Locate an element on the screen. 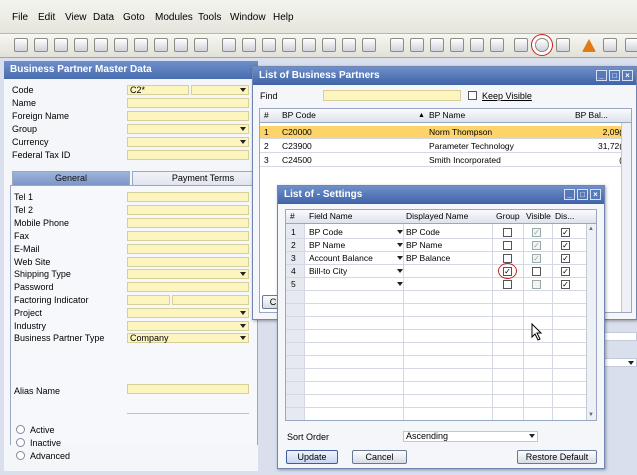 This screenshot has width=637, height=475. fax-field is located at coordinates (188, 236).